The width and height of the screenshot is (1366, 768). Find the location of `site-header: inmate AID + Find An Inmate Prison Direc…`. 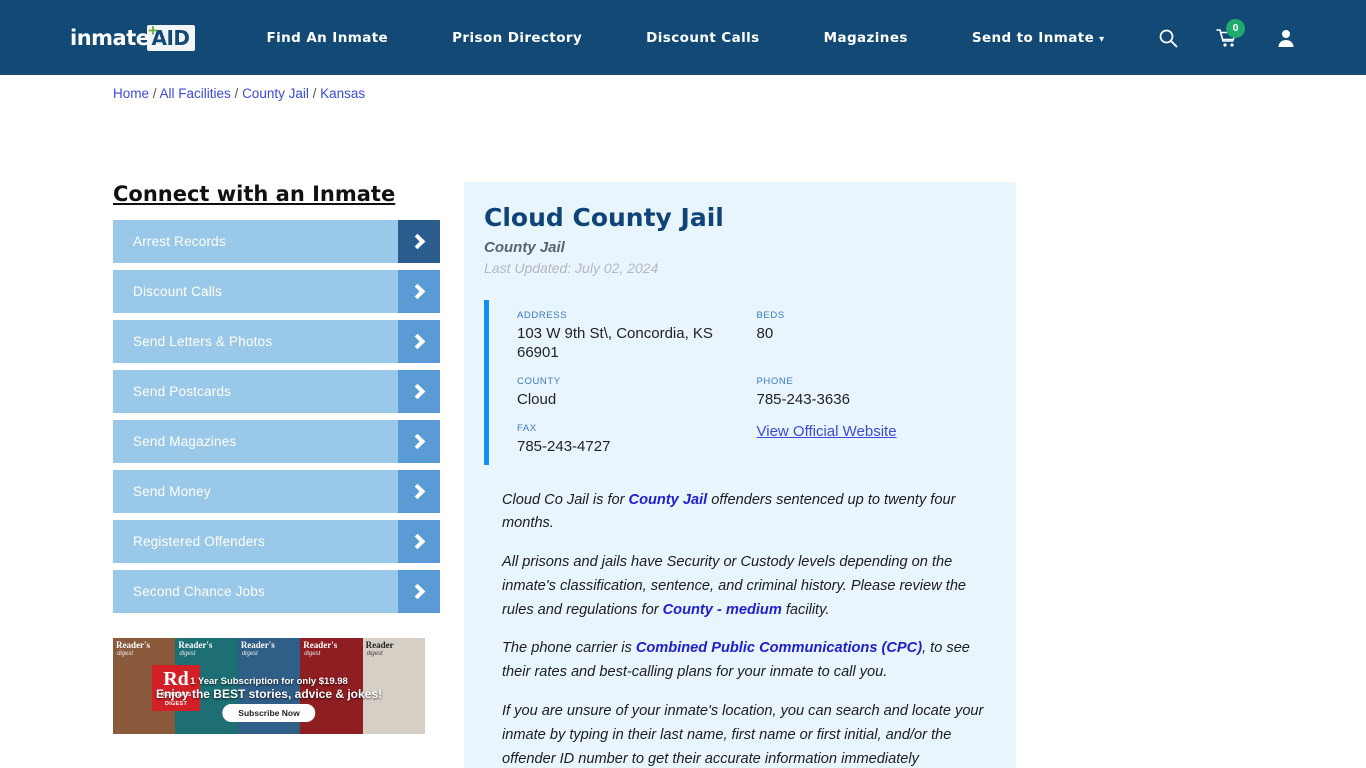

site-header: inmate AID + Find An Inmate Prison Direc… is located at coordinates (683, 37).